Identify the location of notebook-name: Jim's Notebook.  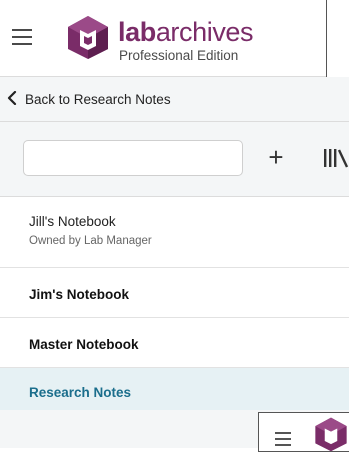
(79, 294).